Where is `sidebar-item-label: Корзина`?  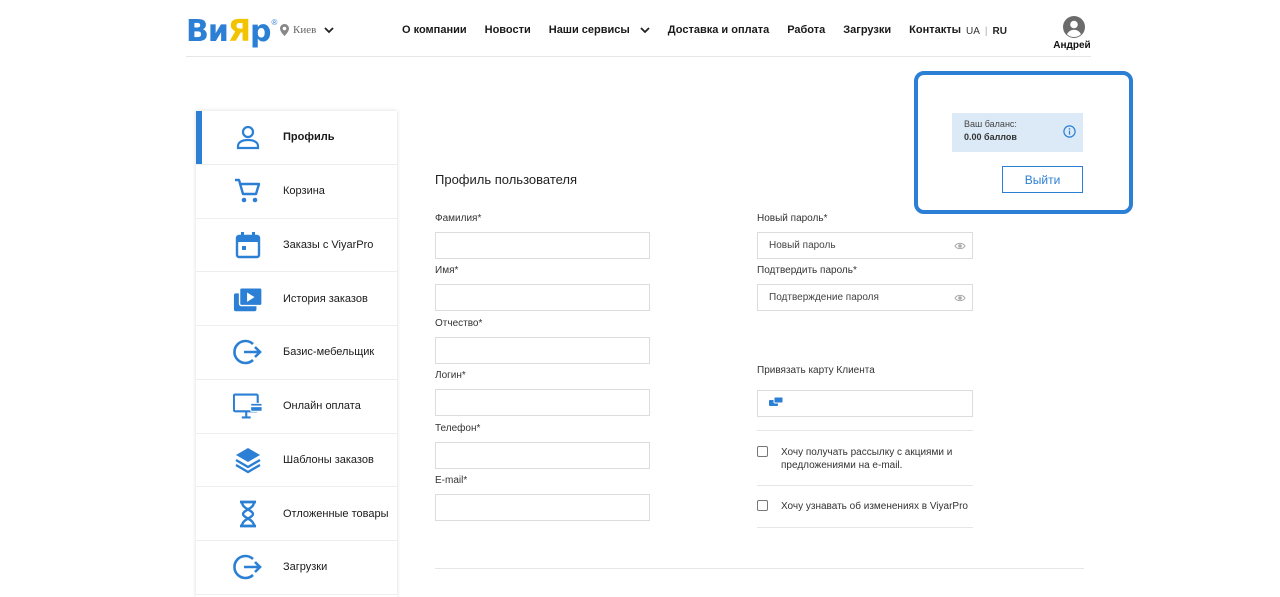 sidebar-item-label: Корзина is located at coordinates (304, 191).